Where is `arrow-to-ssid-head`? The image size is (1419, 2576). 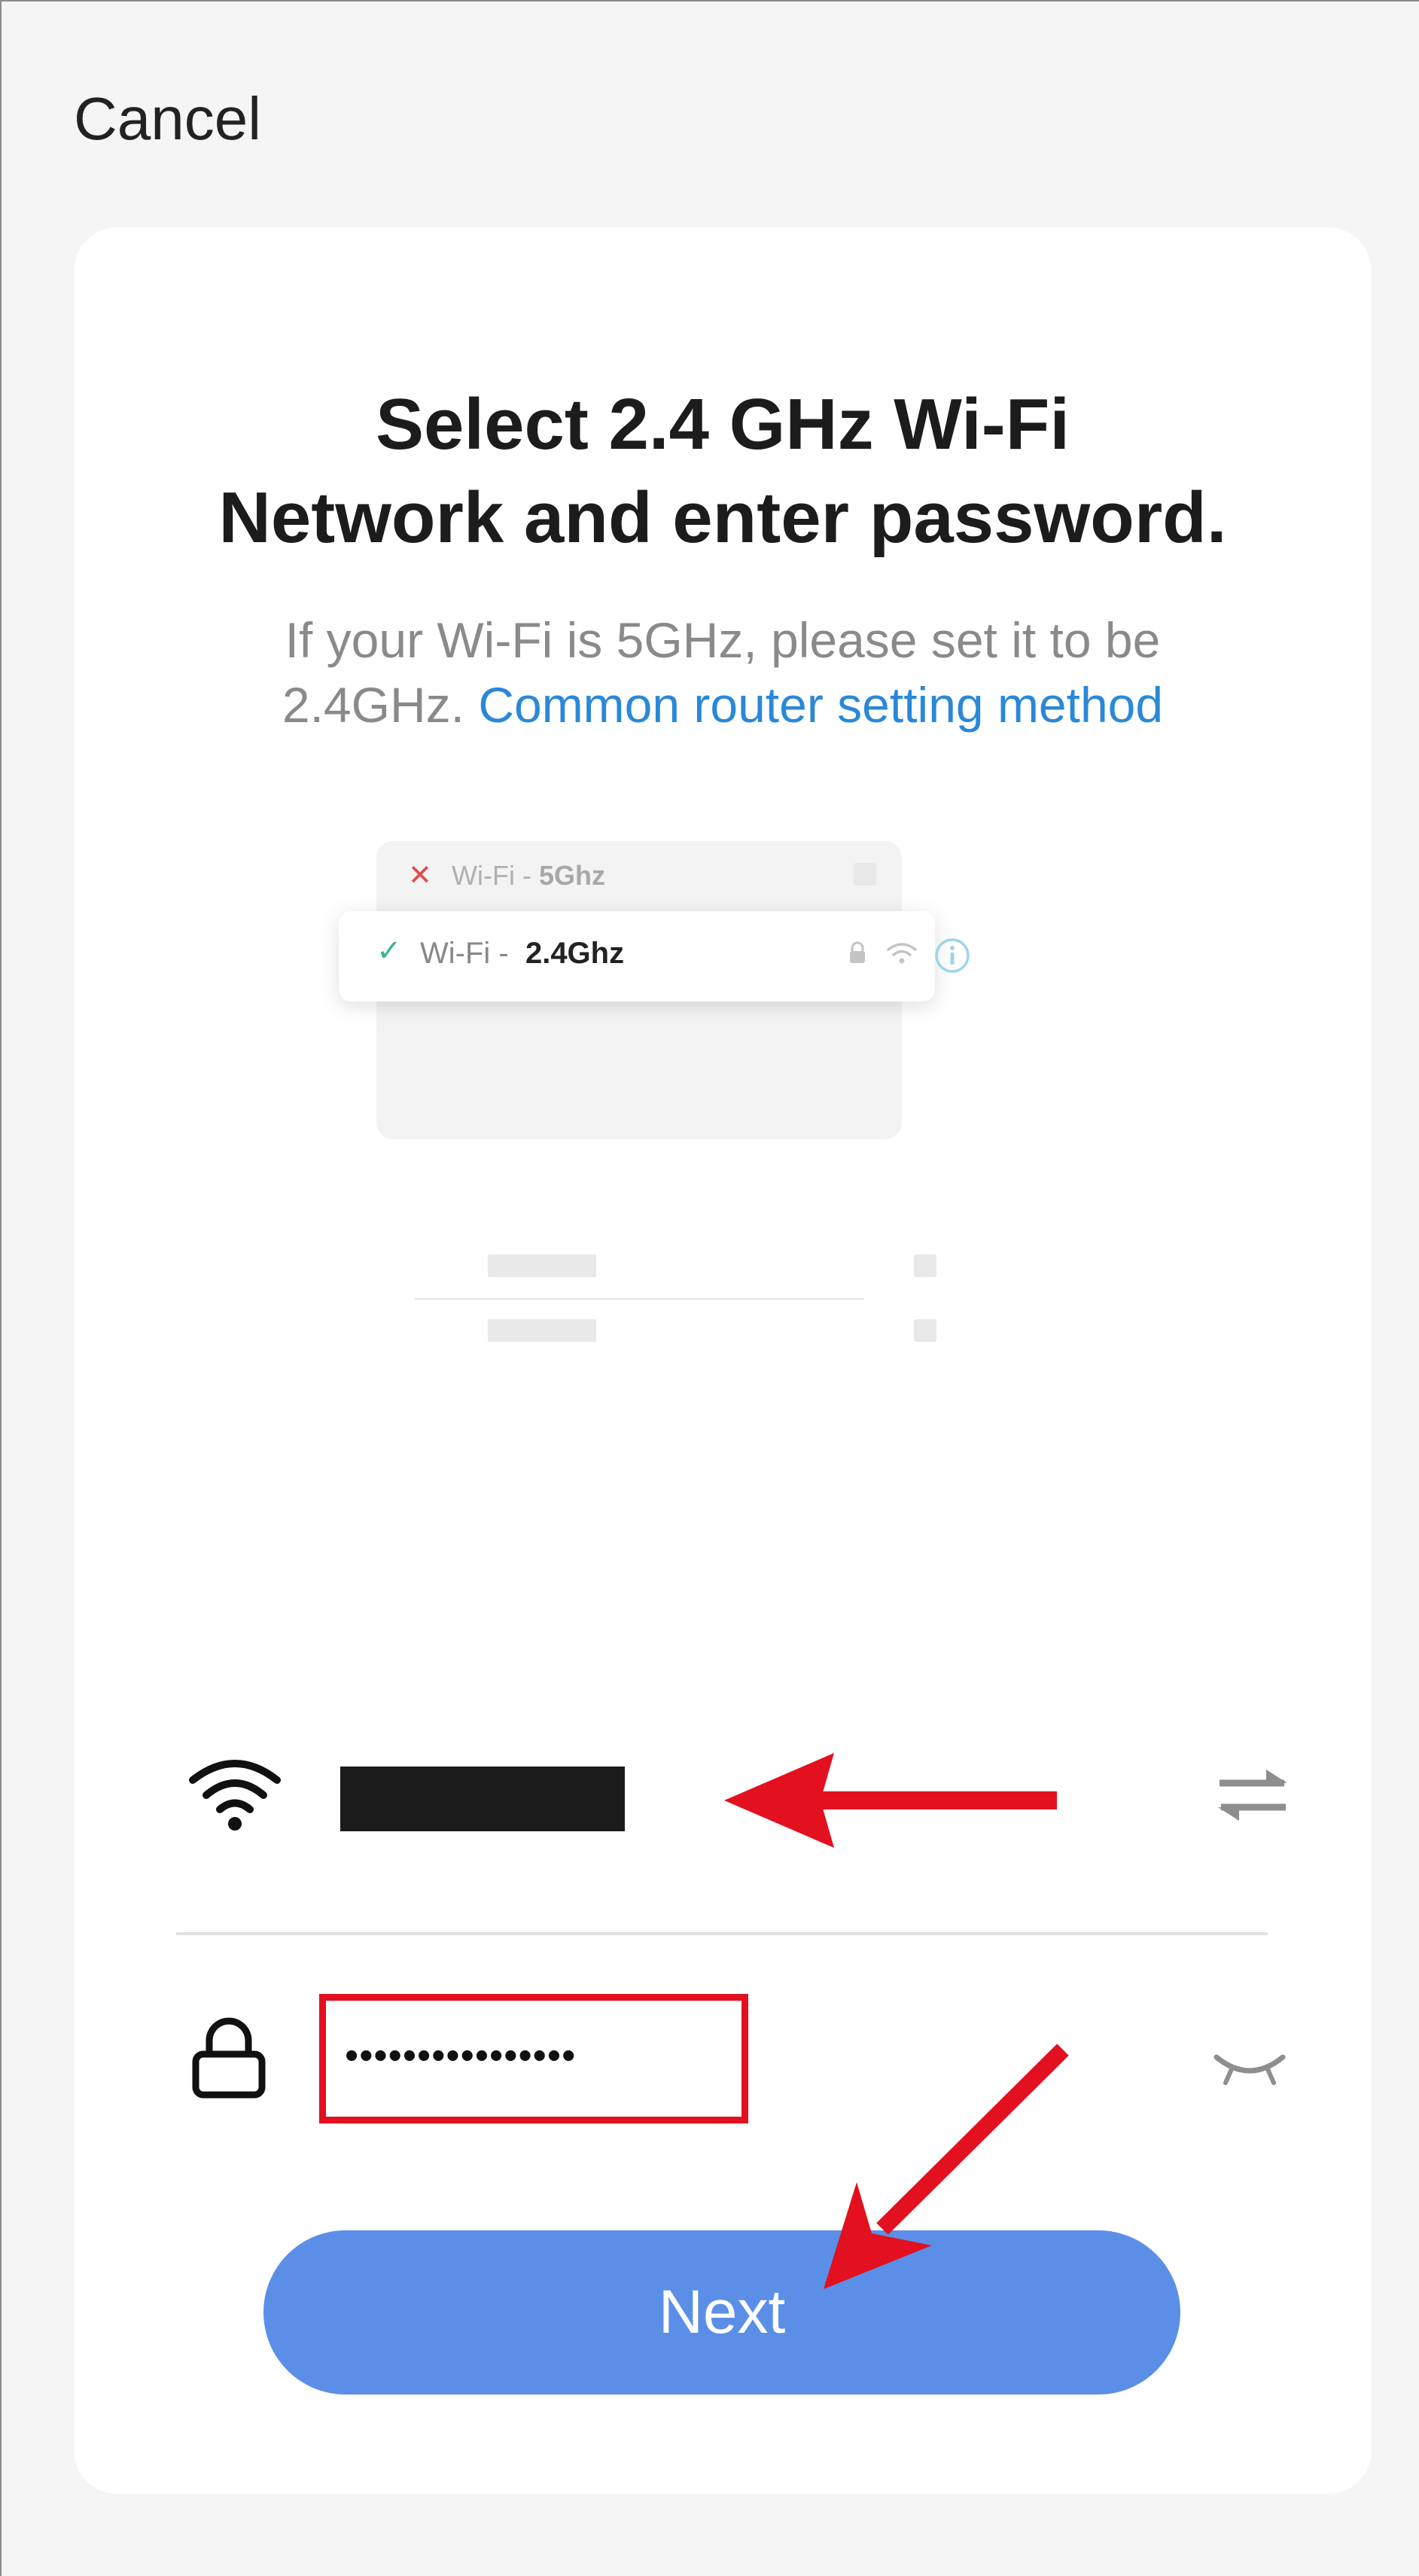 arrow-to-ssid-head is located at coordinates (779, 1800).